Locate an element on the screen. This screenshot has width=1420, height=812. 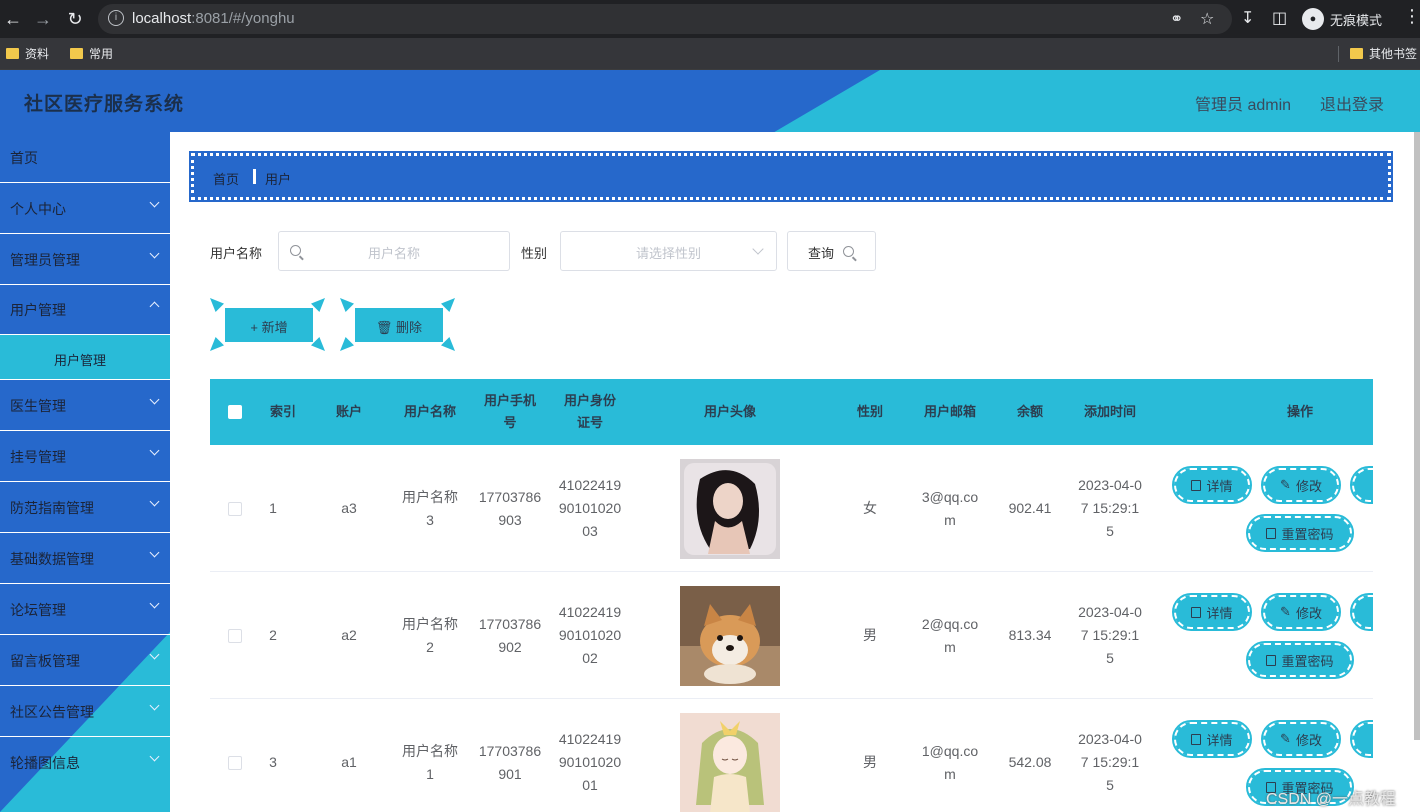
star-icon: ☆ is located at coordinates (1207, 19).